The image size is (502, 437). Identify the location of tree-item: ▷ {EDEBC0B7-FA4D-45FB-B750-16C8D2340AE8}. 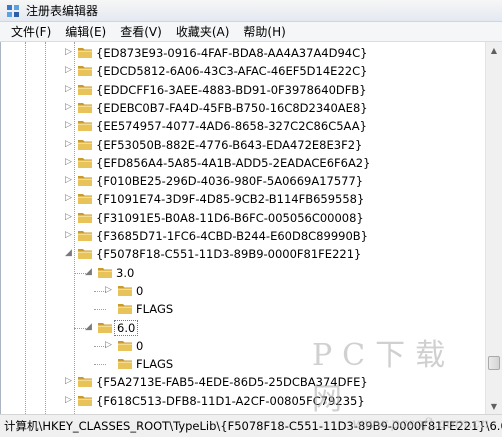
(243, 108).